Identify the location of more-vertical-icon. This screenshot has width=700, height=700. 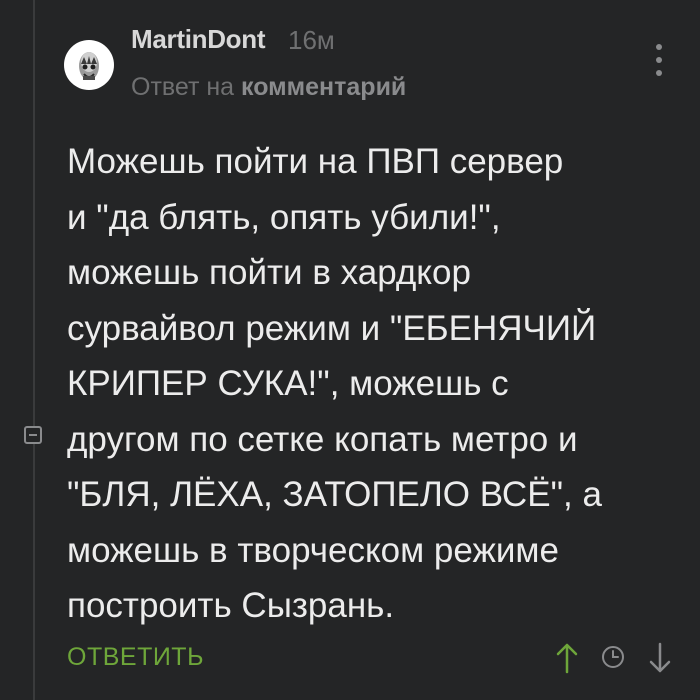
(659, 60).